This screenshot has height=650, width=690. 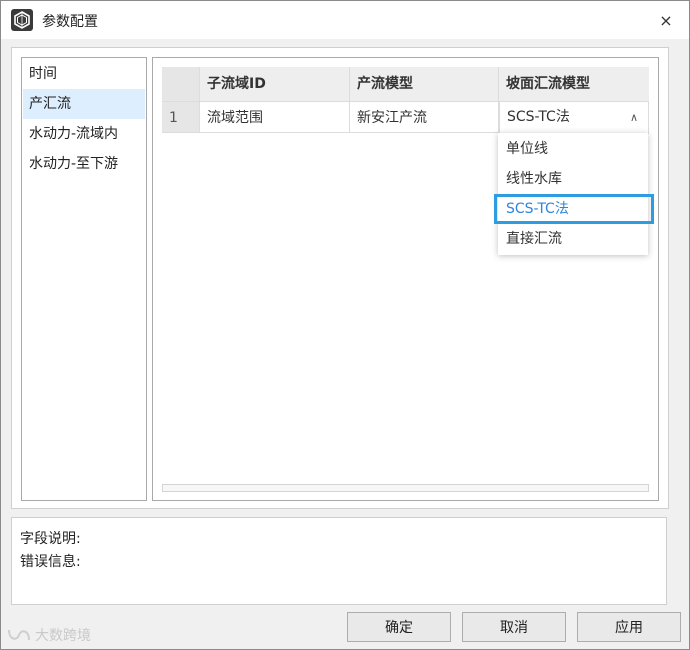 I want to click on nav-item-hydro-basin: 水动力-流域内, so click(x=84, y=134).